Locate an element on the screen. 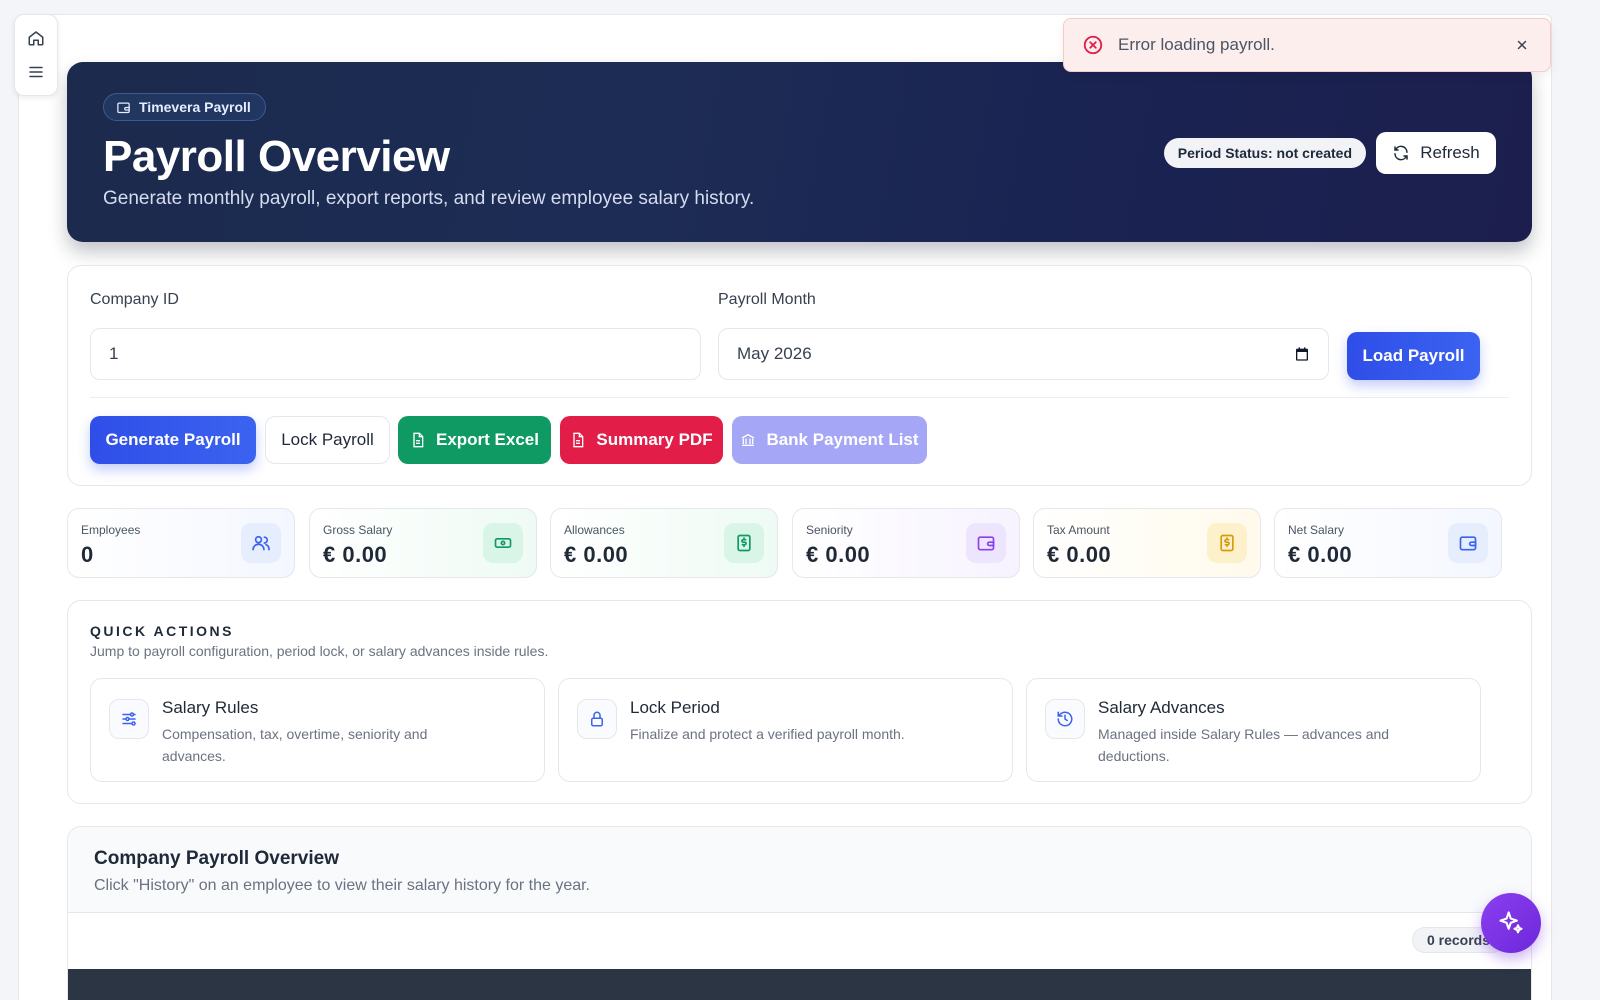 The image size is (1600, 1000). bank-payment-list-button: Bank Payment List is located at coordinates (829, 440).